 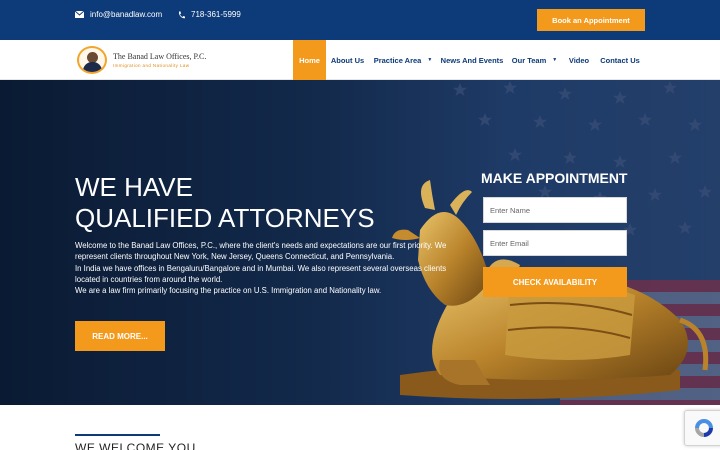 I want to click on nav-our-team: Our Team ▼, so click(x=534, y=60).